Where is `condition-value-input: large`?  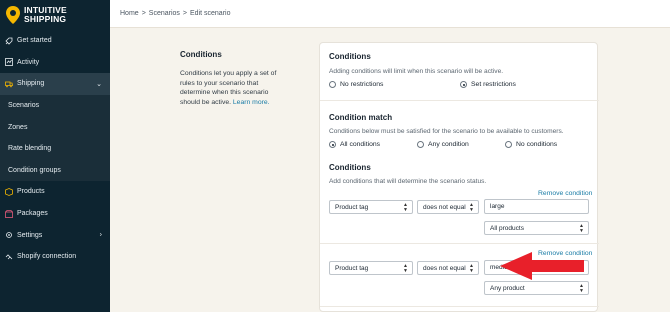 condition-value-input: large is located at coordinates (536, 206).